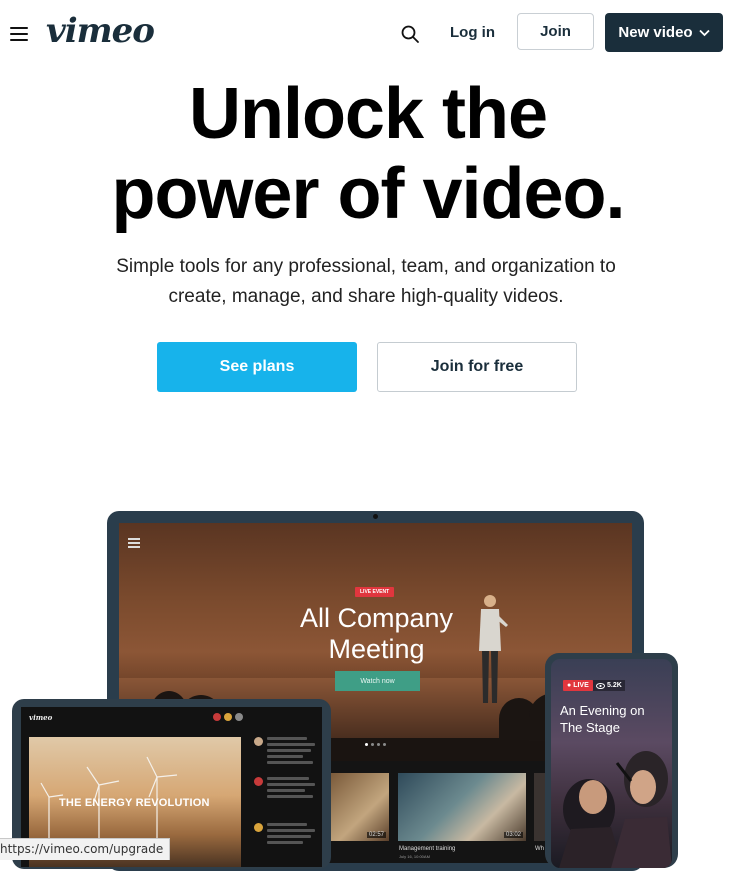  Describe the element at coordinates (375, 516) in the screenshot. I see `webcam-dot` at that location.